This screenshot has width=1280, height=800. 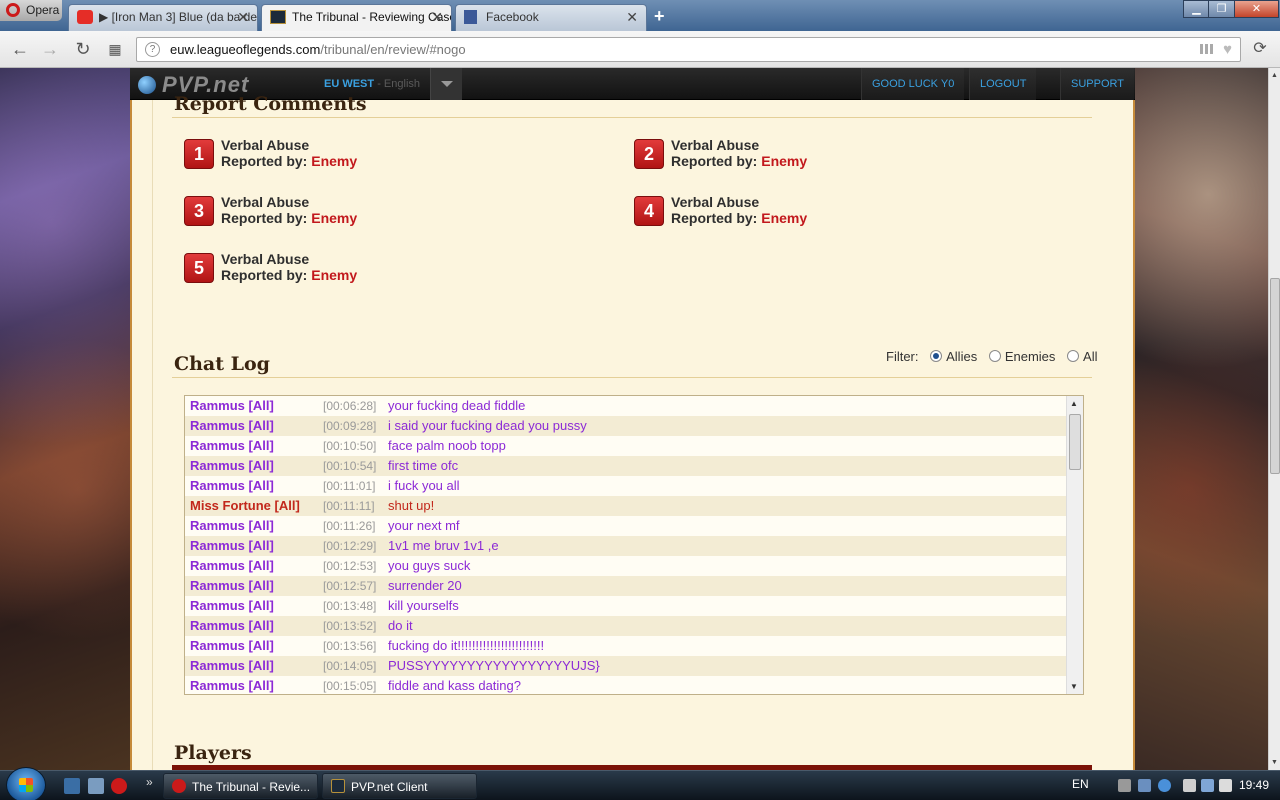 What do you see at coordinates (1225, 785) in the screenshot?
I see `volume-icon` at bounding box center [1225, 785].